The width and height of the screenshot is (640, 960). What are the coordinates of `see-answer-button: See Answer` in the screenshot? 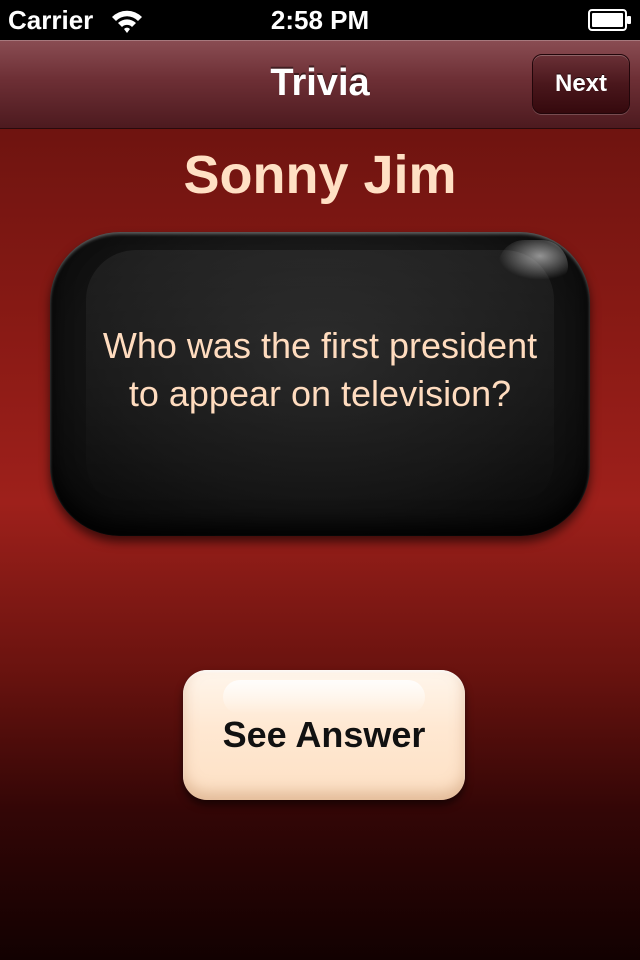 It's located at (324, 735).